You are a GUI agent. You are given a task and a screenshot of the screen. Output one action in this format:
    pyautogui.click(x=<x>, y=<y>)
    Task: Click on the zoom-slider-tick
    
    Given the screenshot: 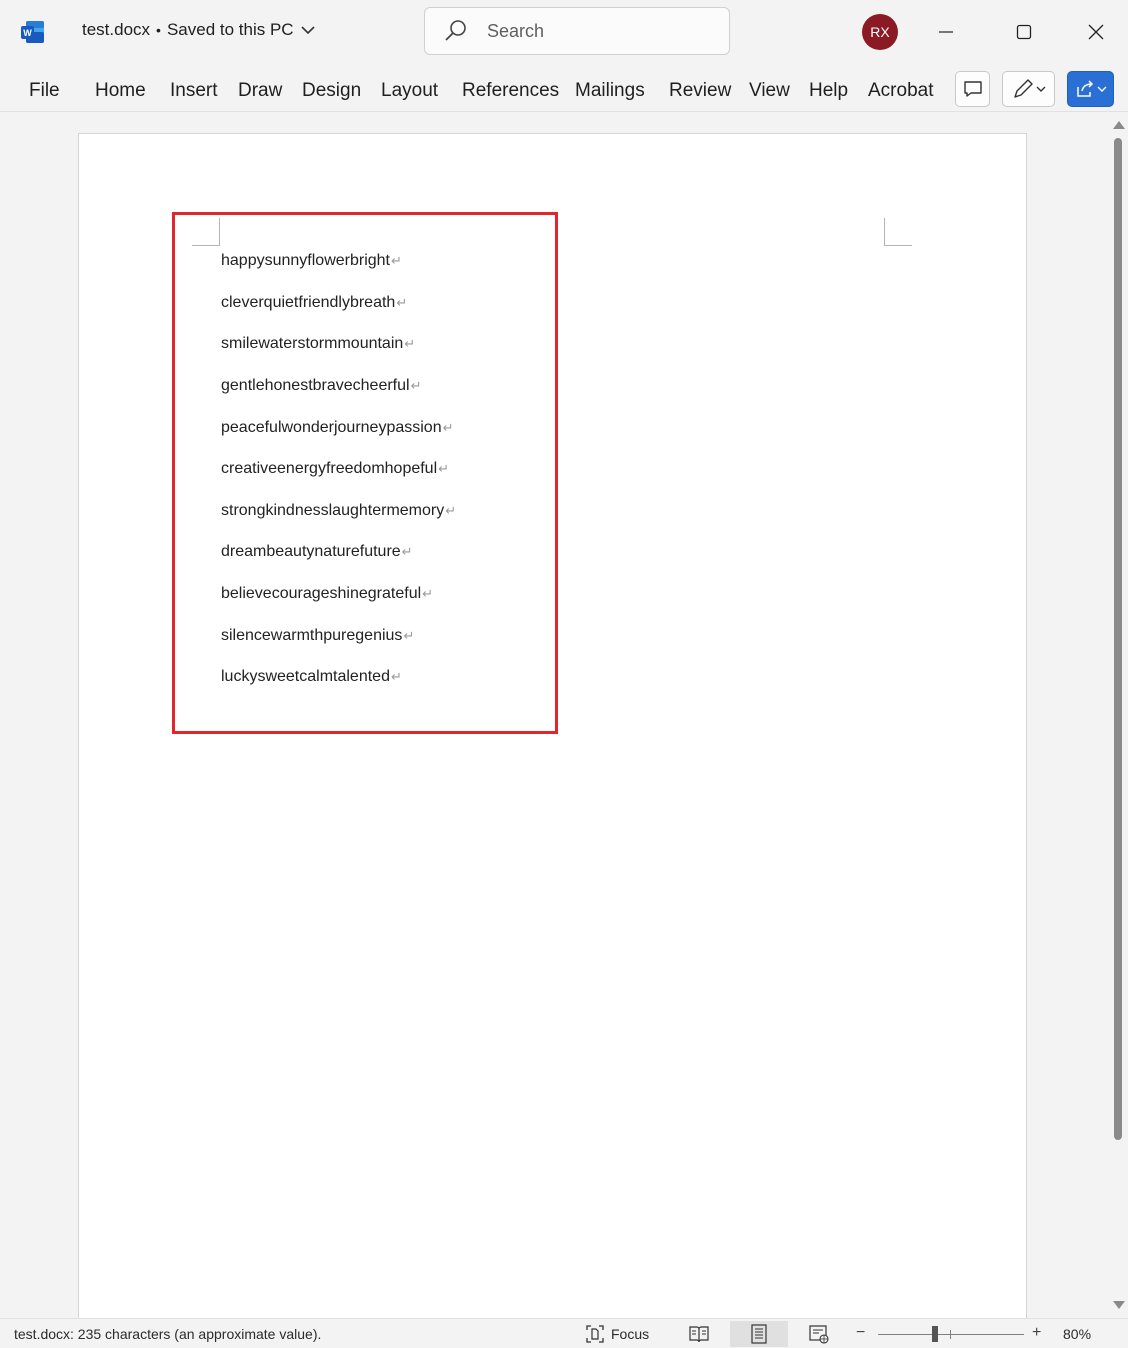 What is the action you would take?
    pyautogui.click(x=950, y=1334)
    